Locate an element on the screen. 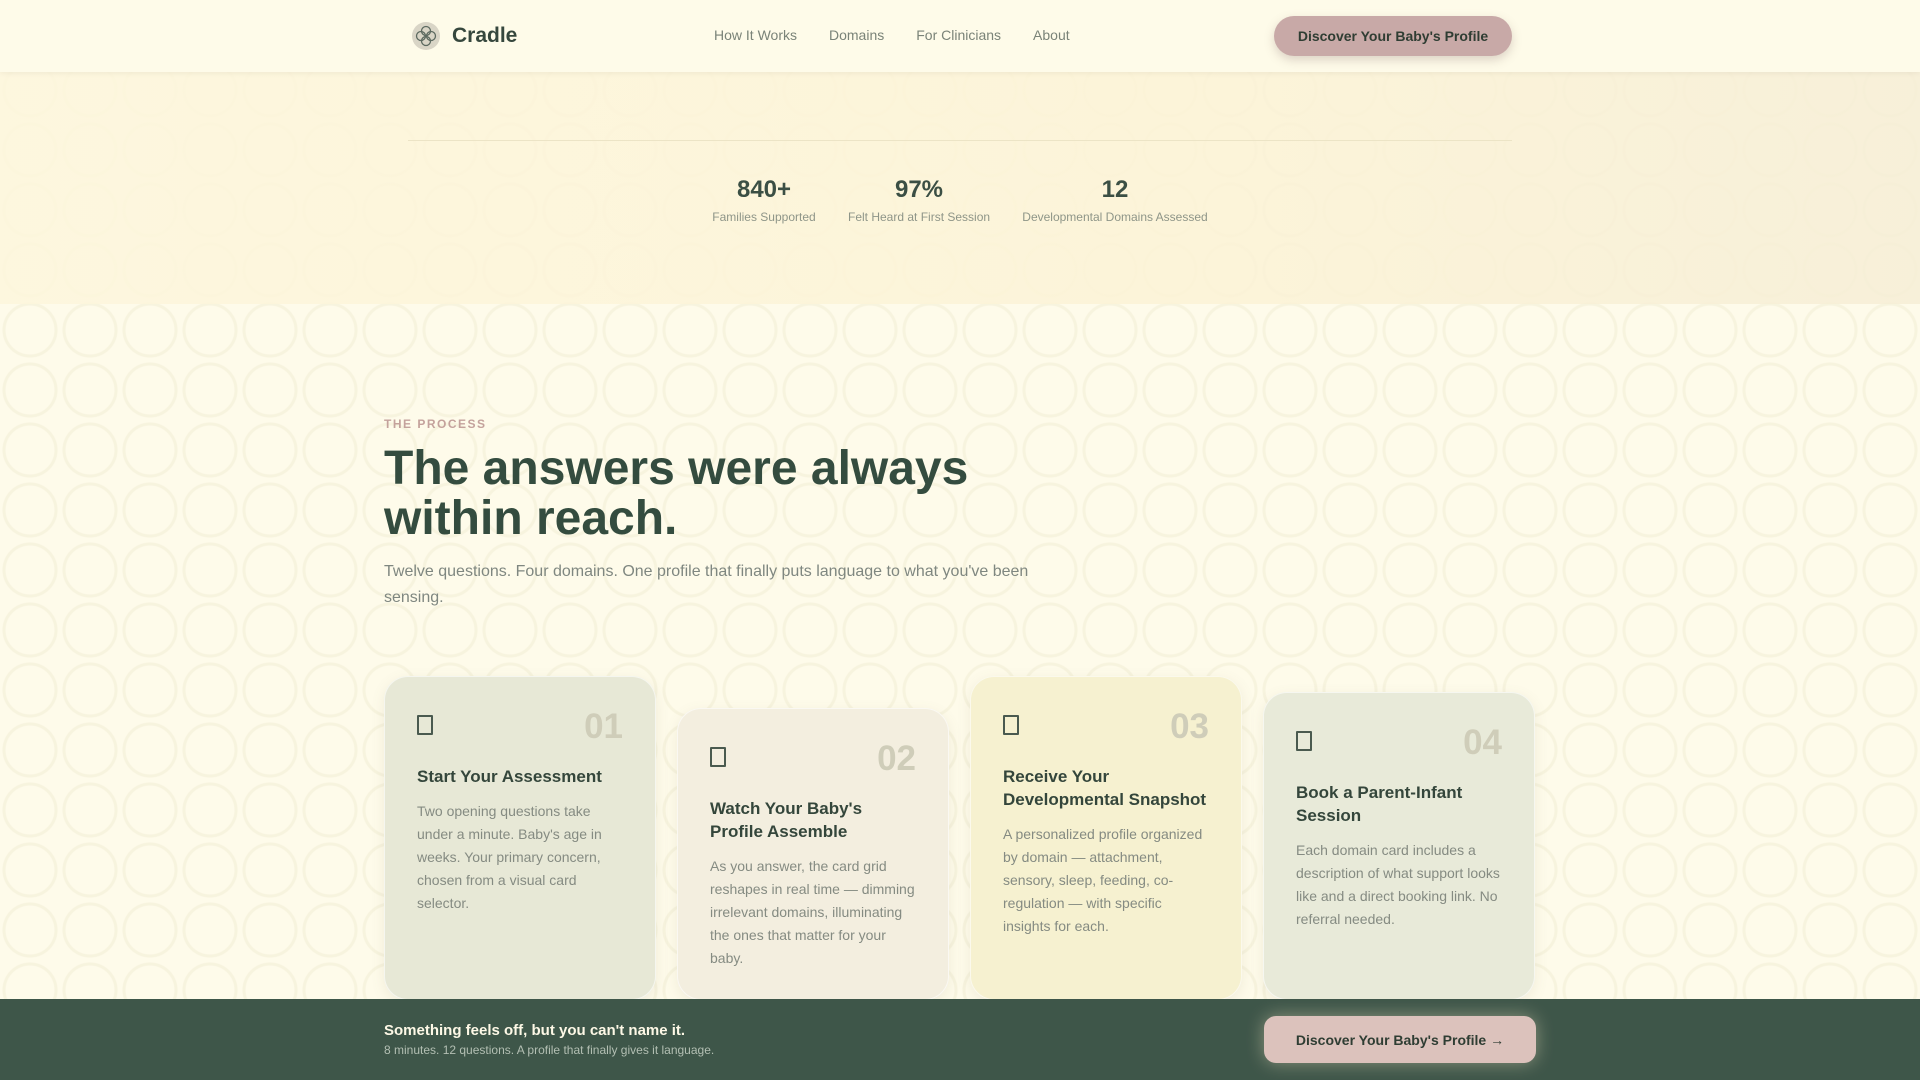  step-title: Receive Your Developmental Snapshot is located at coordinates (1105, 788).